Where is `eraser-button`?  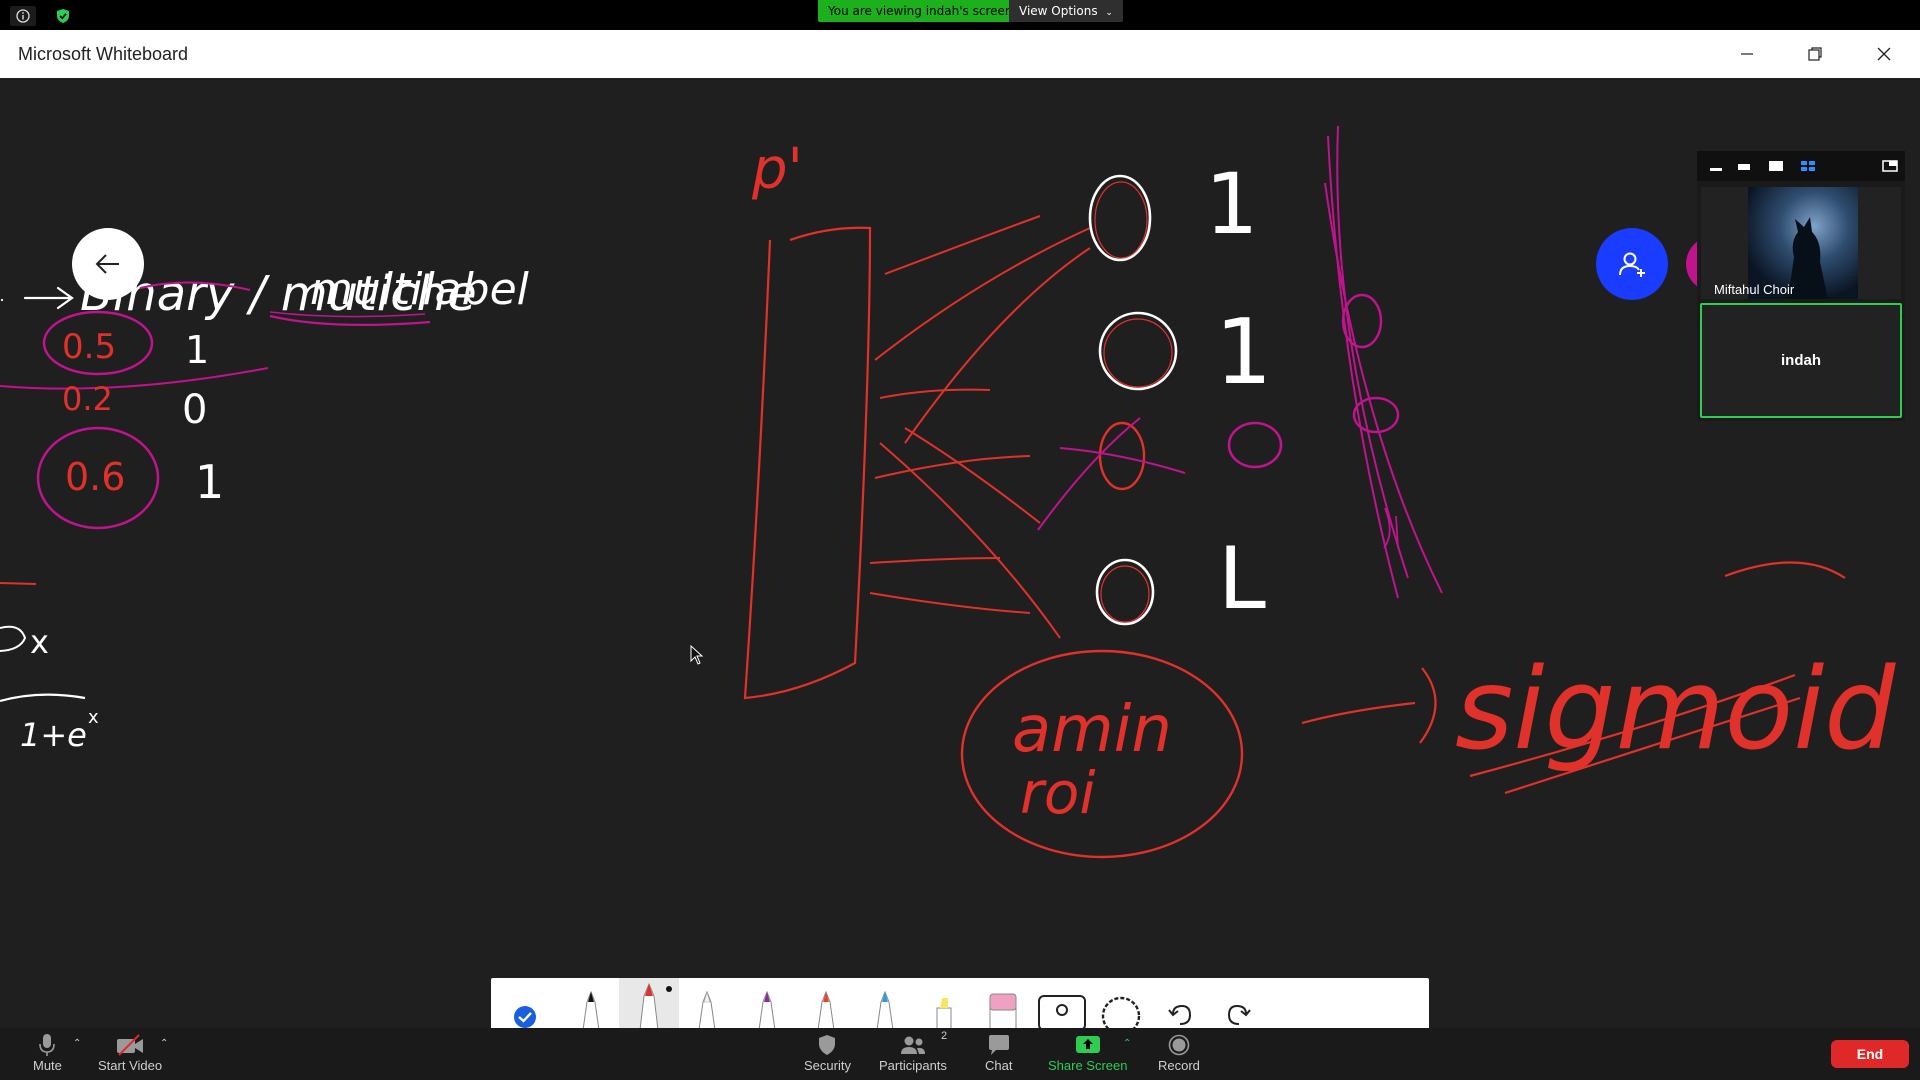 eraser-button is located at coordinates (1003, 1004).